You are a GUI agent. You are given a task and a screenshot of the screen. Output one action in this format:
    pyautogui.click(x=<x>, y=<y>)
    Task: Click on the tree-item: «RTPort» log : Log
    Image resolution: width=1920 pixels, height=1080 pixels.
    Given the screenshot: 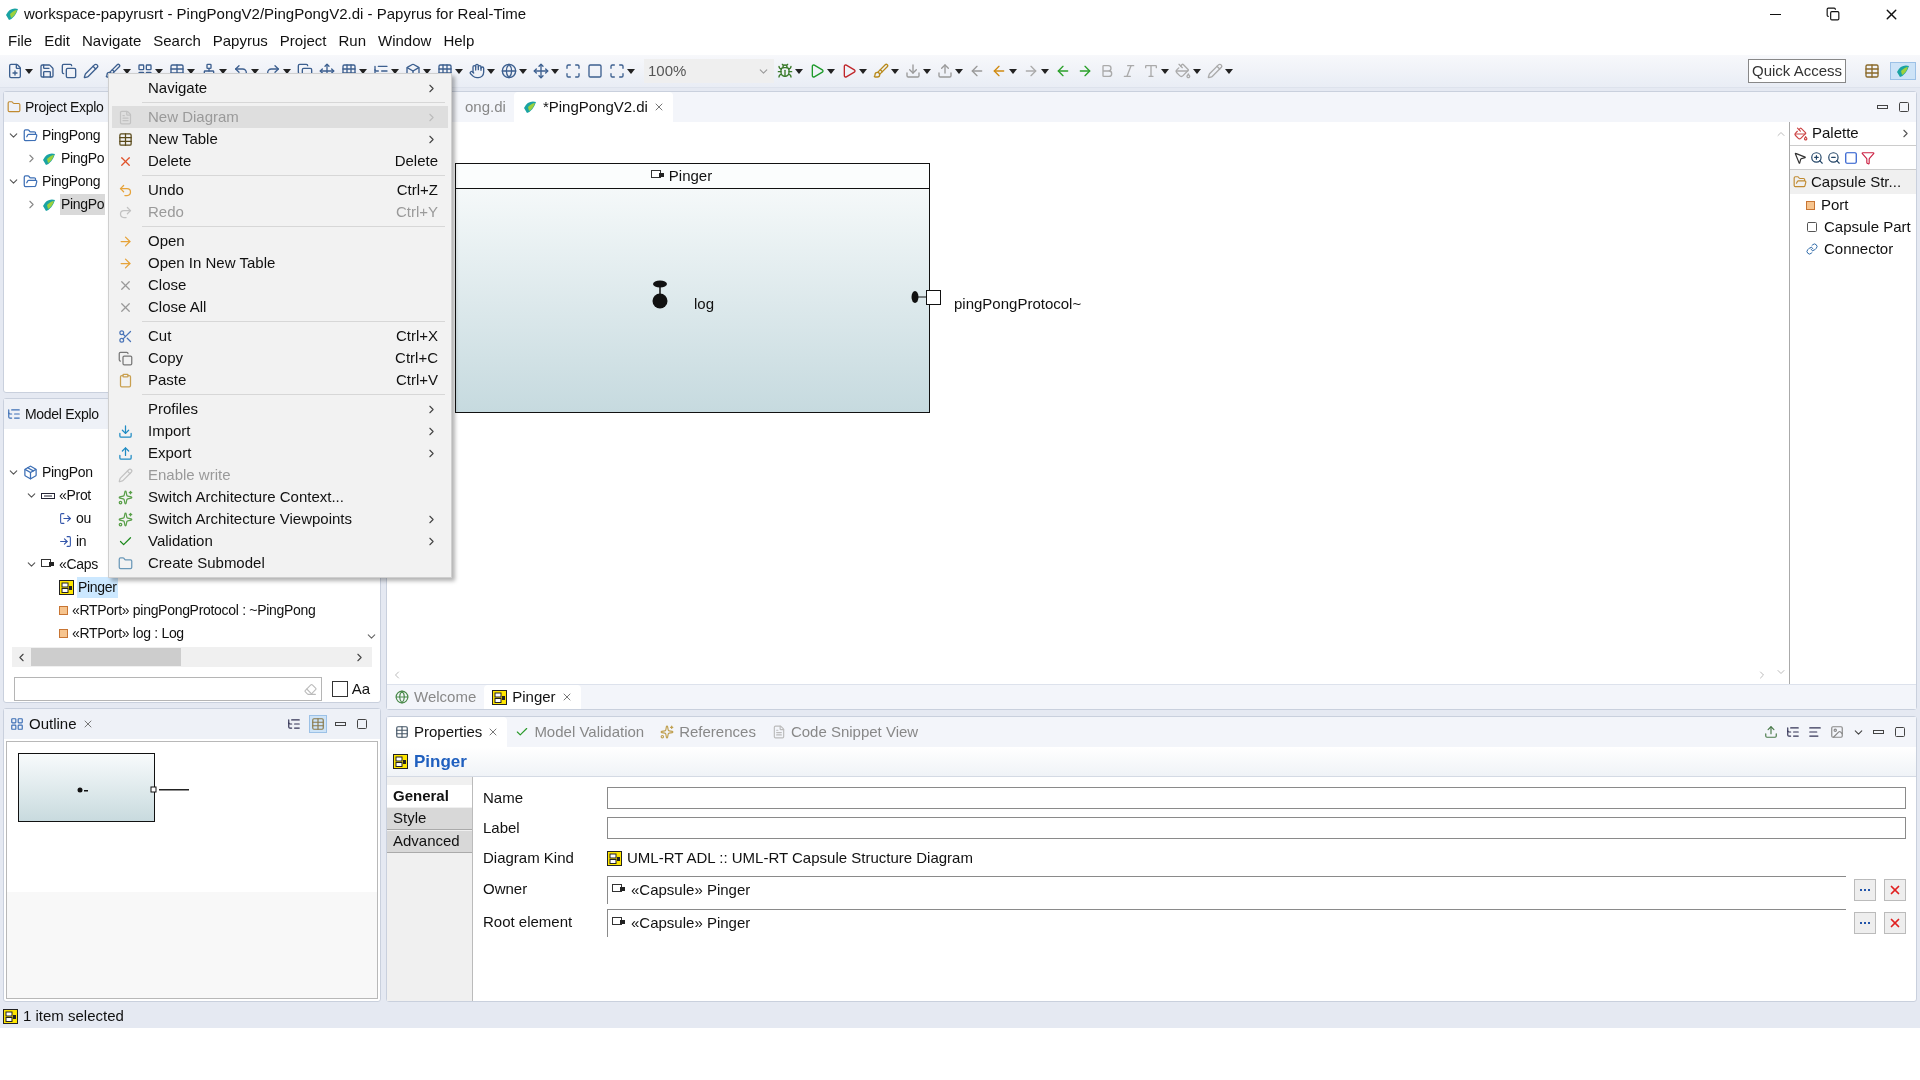 What is the action you would take?
    pyautogui.click(x=128, y=633)
    